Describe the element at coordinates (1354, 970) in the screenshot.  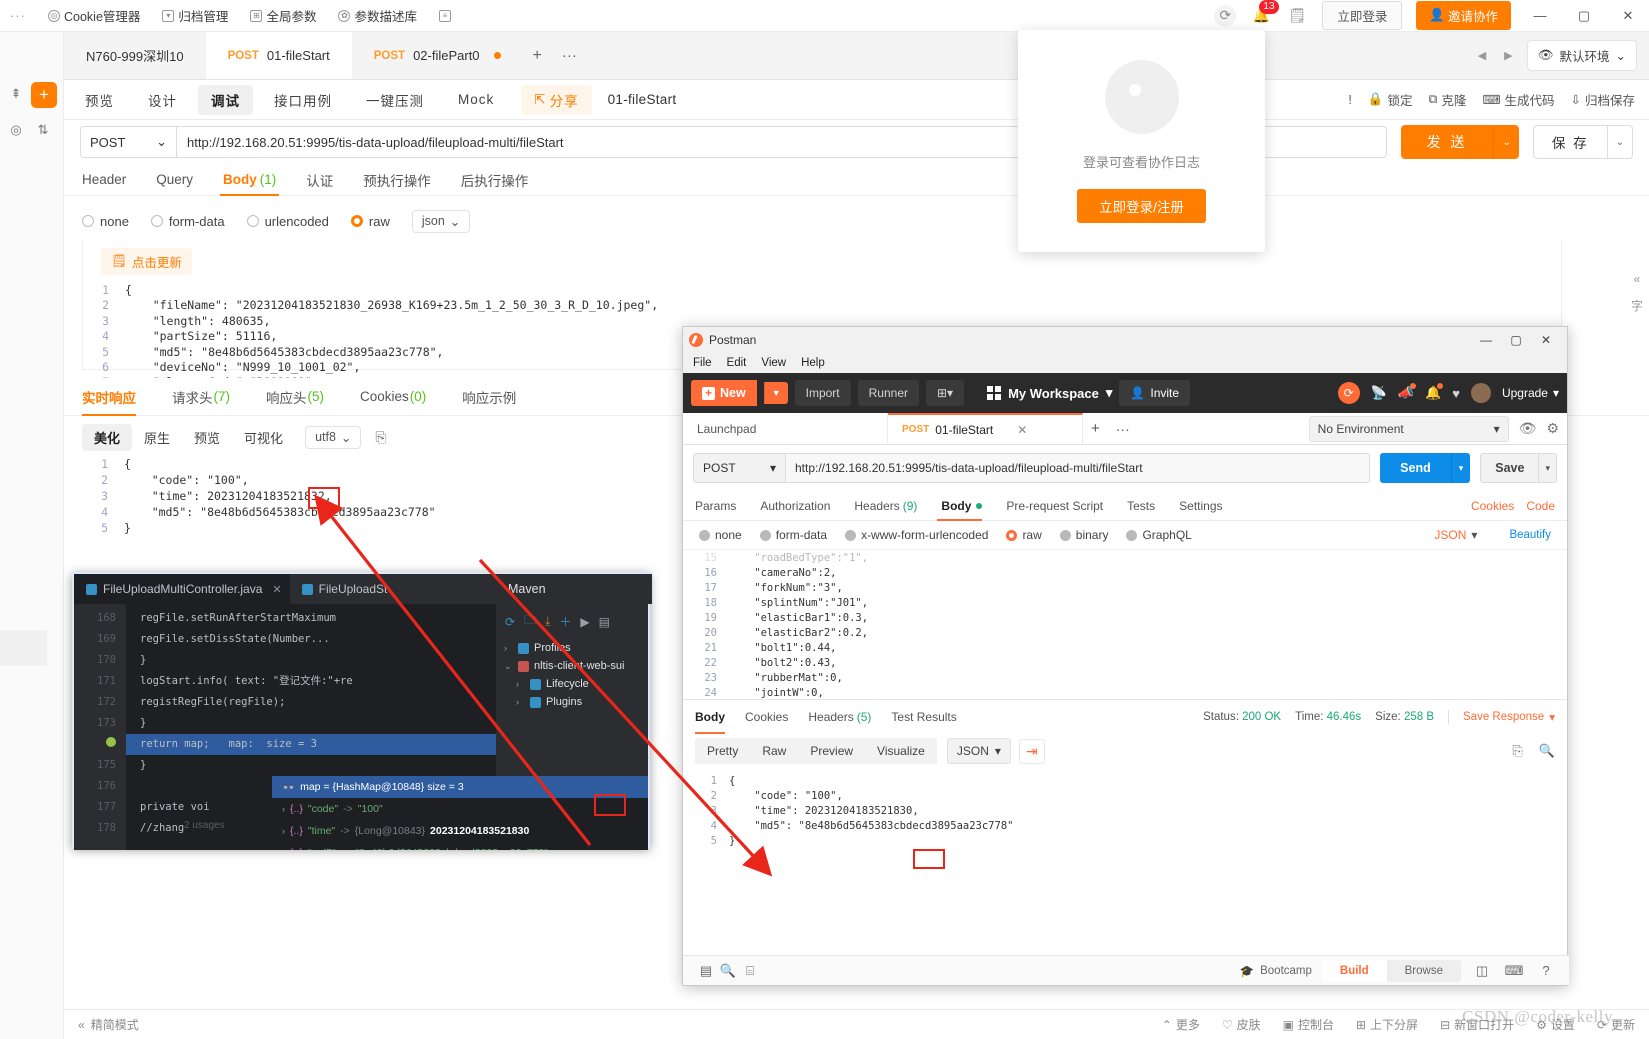
I see `build-tab: Build` at that location.